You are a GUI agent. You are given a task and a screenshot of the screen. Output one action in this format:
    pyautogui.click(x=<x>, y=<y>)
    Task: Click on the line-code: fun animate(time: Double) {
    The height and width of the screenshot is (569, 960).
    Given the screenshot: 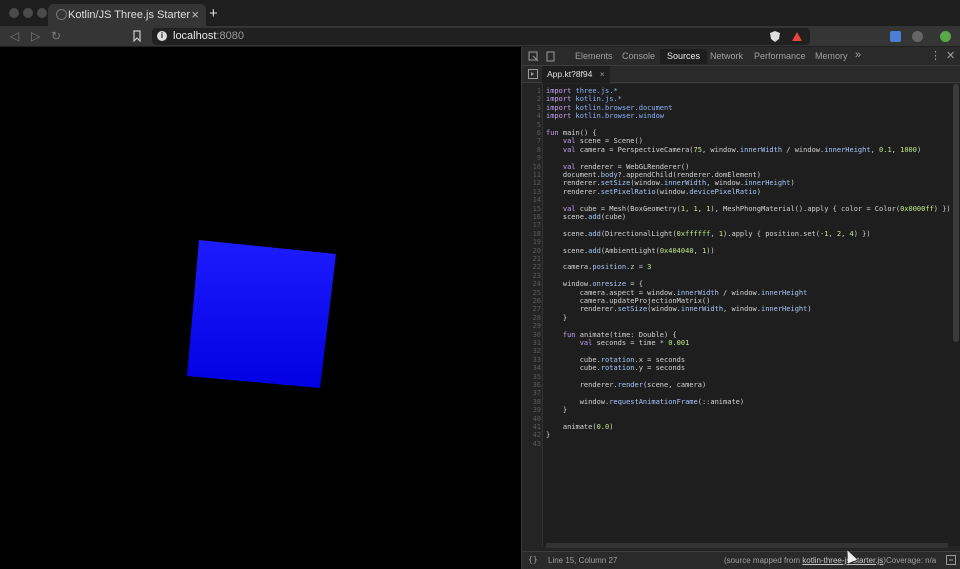 What is the action you would take?
    pyautogui.click(x=619, y=334)
    